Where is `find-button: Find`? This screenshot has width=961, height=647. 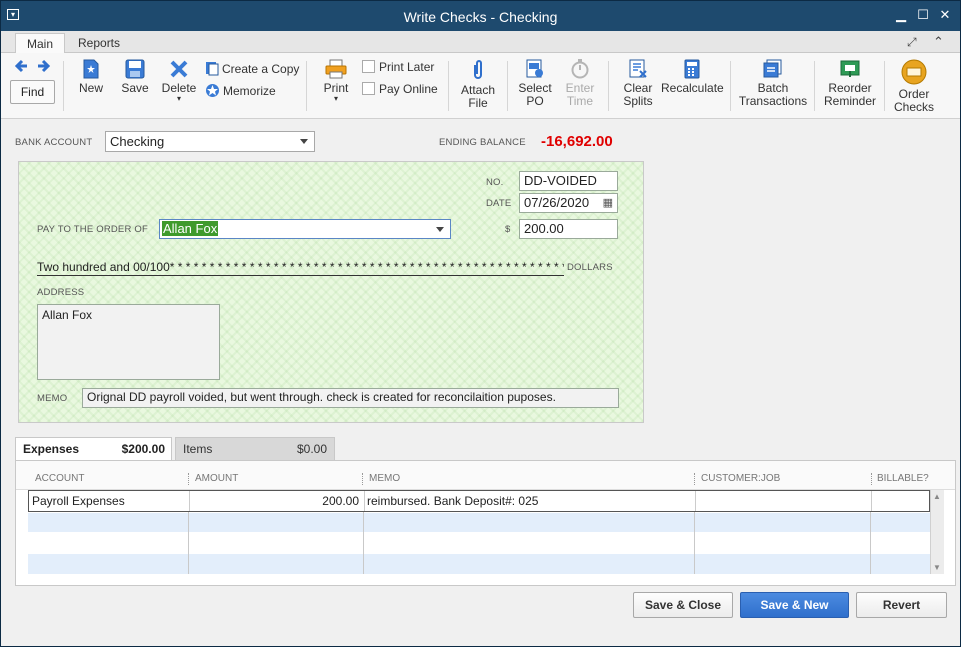
find-button: Find is located at coordinates (32, 92).